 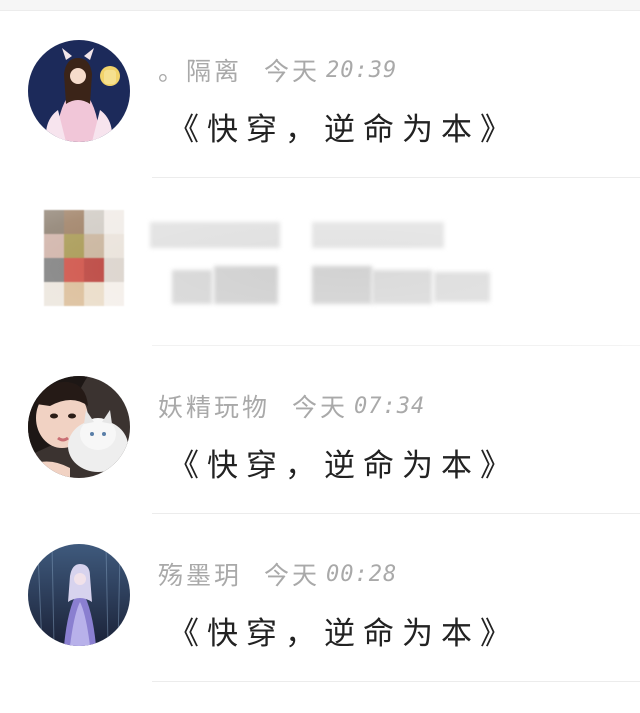 I want to click on avatar-photo-girl-with-cat, so click(x=79, y=427).